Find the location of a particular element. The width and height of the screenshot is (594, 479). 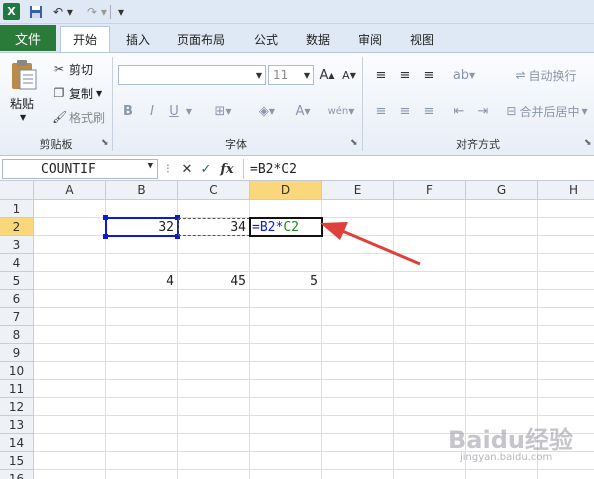

formula-bar: COUNTIF ▼ ⁝ ✕ ✓ fx =B2*C2 is located at coordinates (297, 169).